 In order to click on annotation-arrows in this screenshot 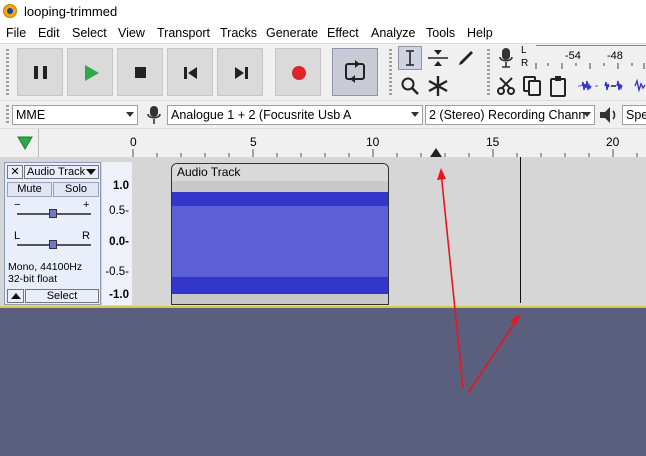, I will do `click(479, 281)`.